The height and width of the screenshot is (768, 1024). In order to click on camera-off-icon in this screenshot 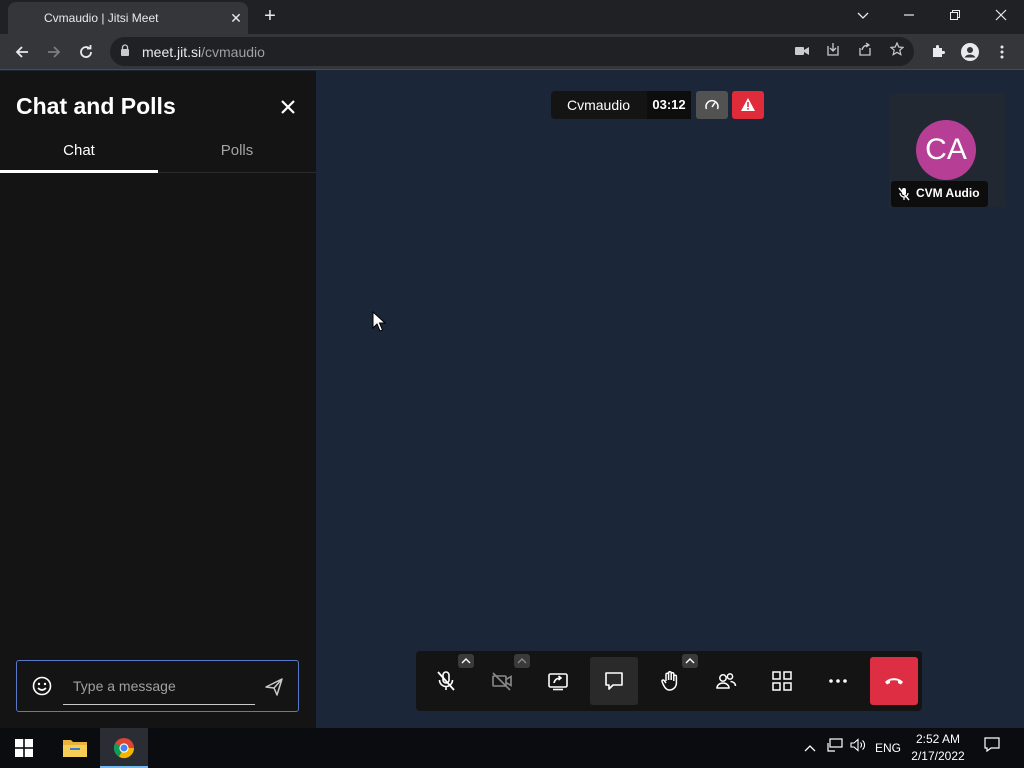, I will do `click(502, 681)`.